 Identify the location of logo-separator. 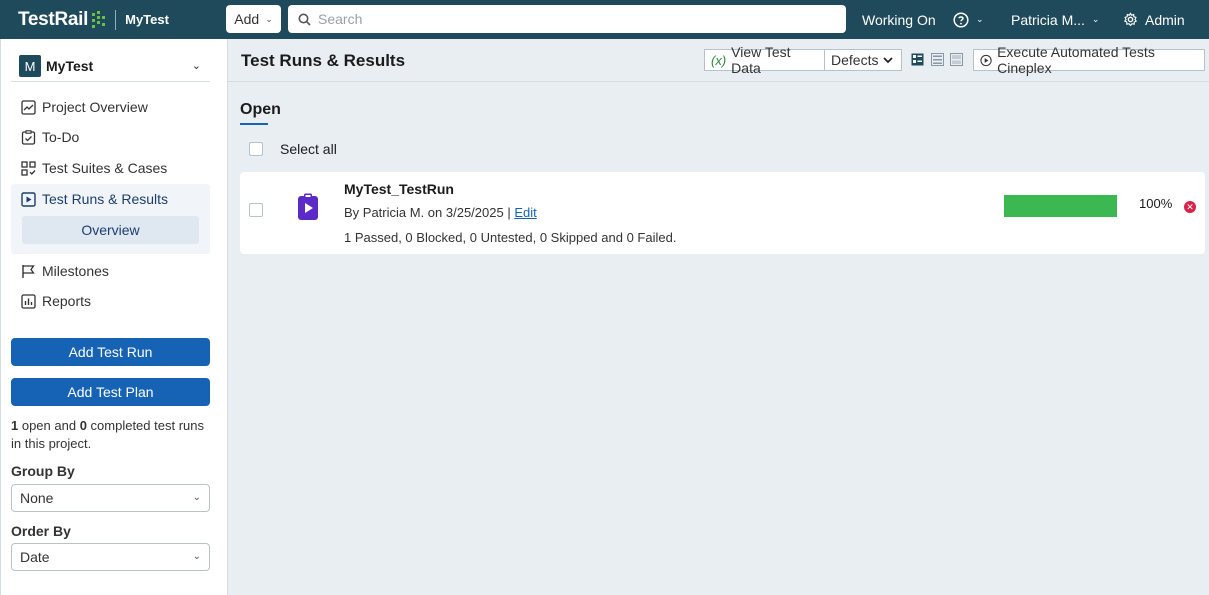
(116, 19).